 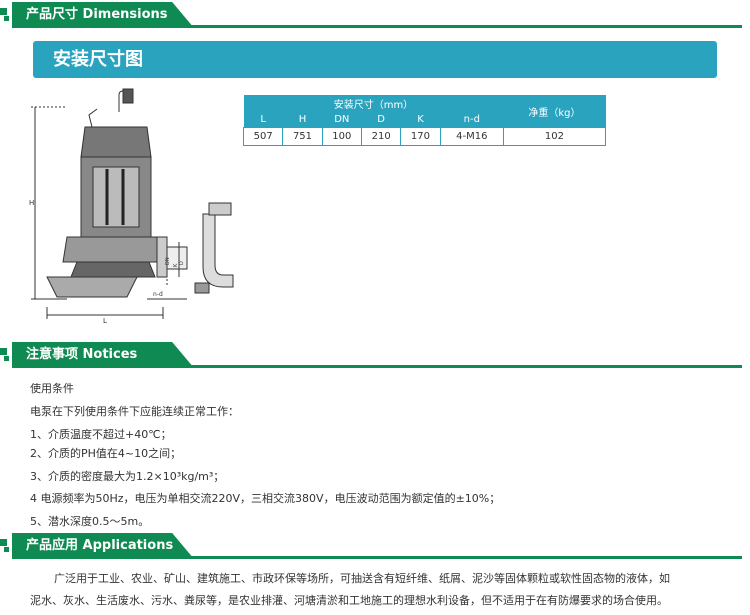 What do you see at coordinates (342, 119) in the screenshot?
I see `table-column-header: DN` at bounding box center [342, 119].